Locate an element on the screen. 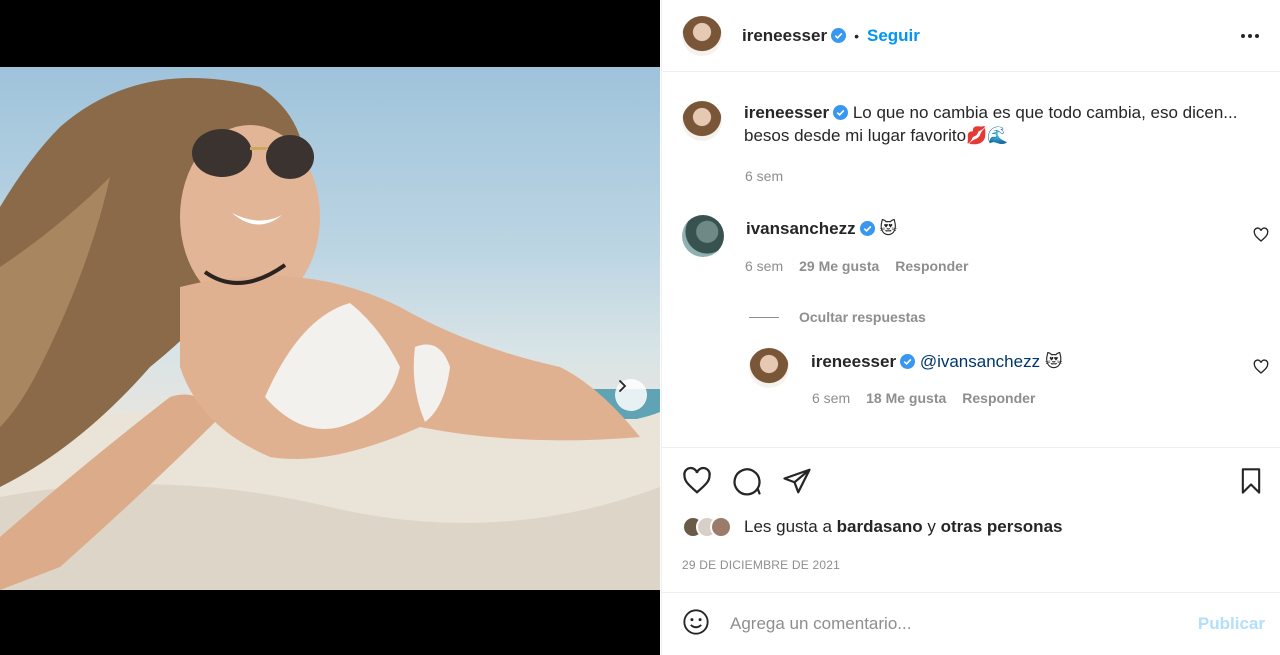 Image resolution: width=1280 pixels, height=655 pixels. chevron-right-icon is located at coordinates (623, 386).